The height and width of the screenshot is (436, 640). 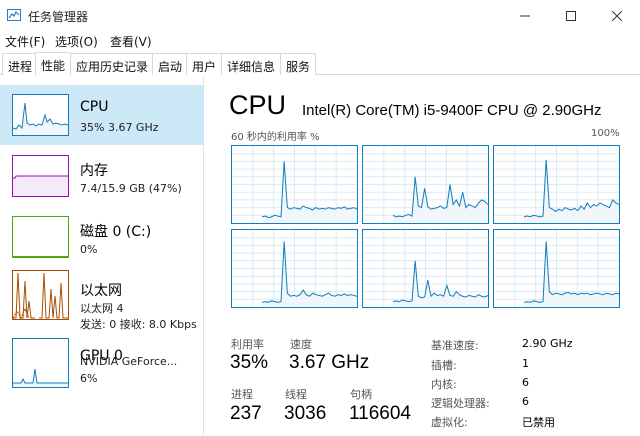 I want to click on sidebar-item-detail-2: 6%, so click(x=89, y=378).